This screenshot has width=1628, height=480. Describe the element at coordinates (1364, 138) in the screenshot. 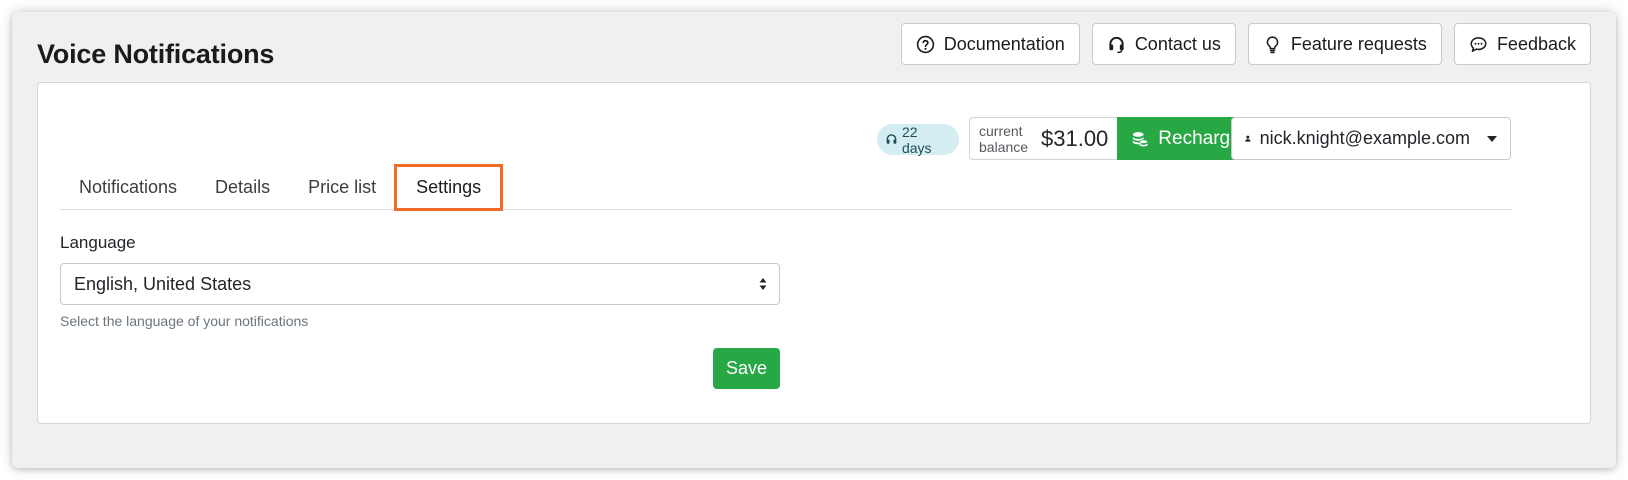

I see `user-email: nick.knight@example.com` at that location.